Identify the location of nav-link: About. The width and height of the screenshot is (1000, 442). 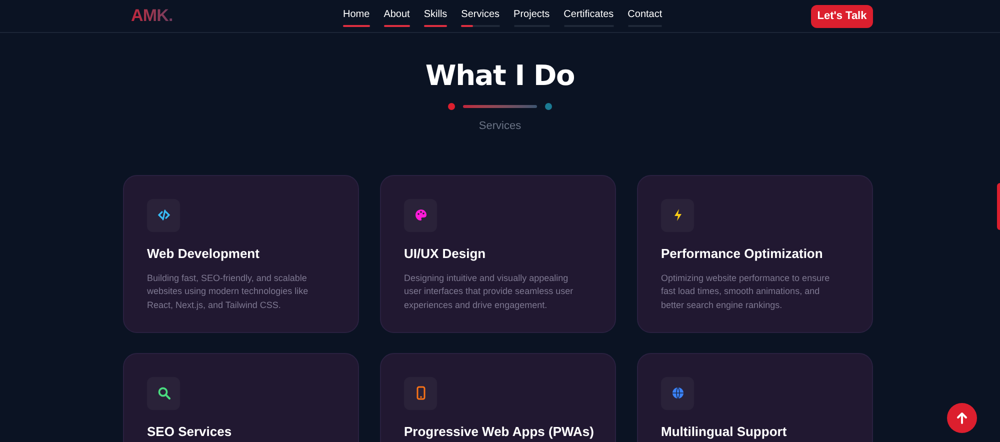
(397, 17).